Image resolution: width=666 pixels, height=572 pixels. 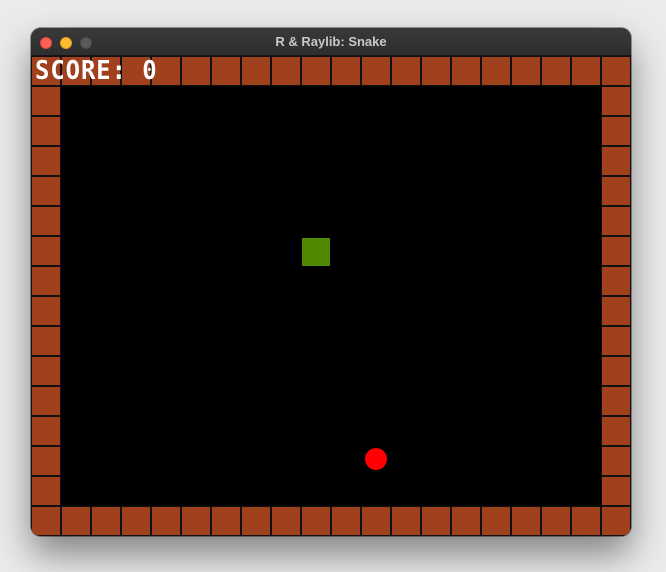 I want to click on food-apple, so click(x=376, y=459).